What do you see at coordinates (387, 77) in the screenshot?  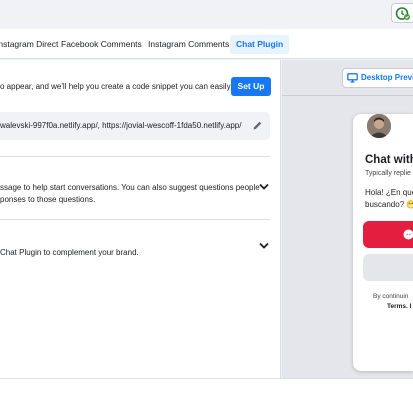 I see `desktop-preview-label: Desktop Preview` at bounding box center [387, 77].